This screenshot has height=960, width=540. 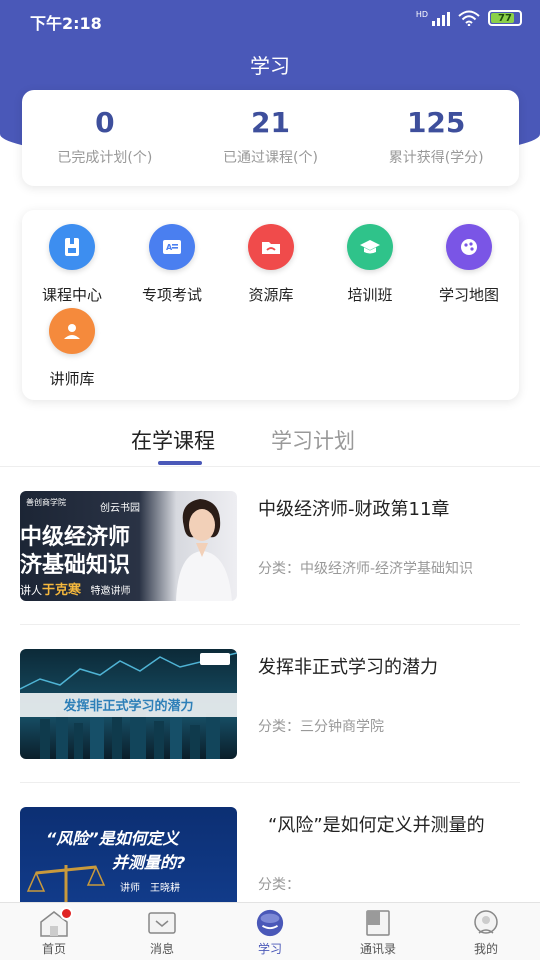 I want to click on tabbar-profile: 我的, so click(x=486, y=931).